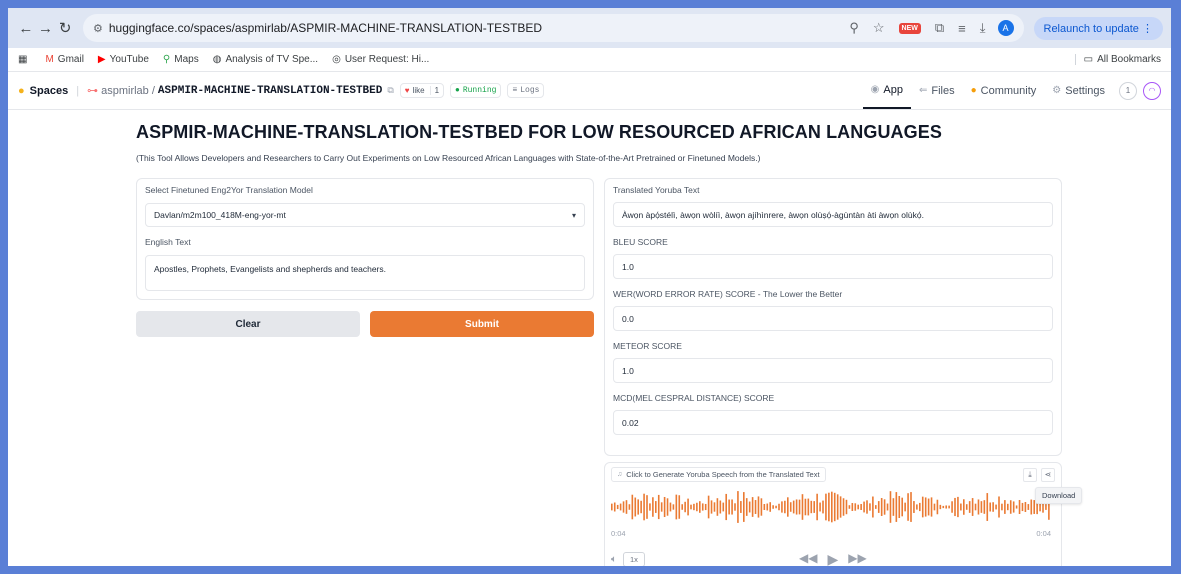  Describe the element at coordinates (1152, 90) in the screenshot. I see `user-avatar: ◠` at that location.